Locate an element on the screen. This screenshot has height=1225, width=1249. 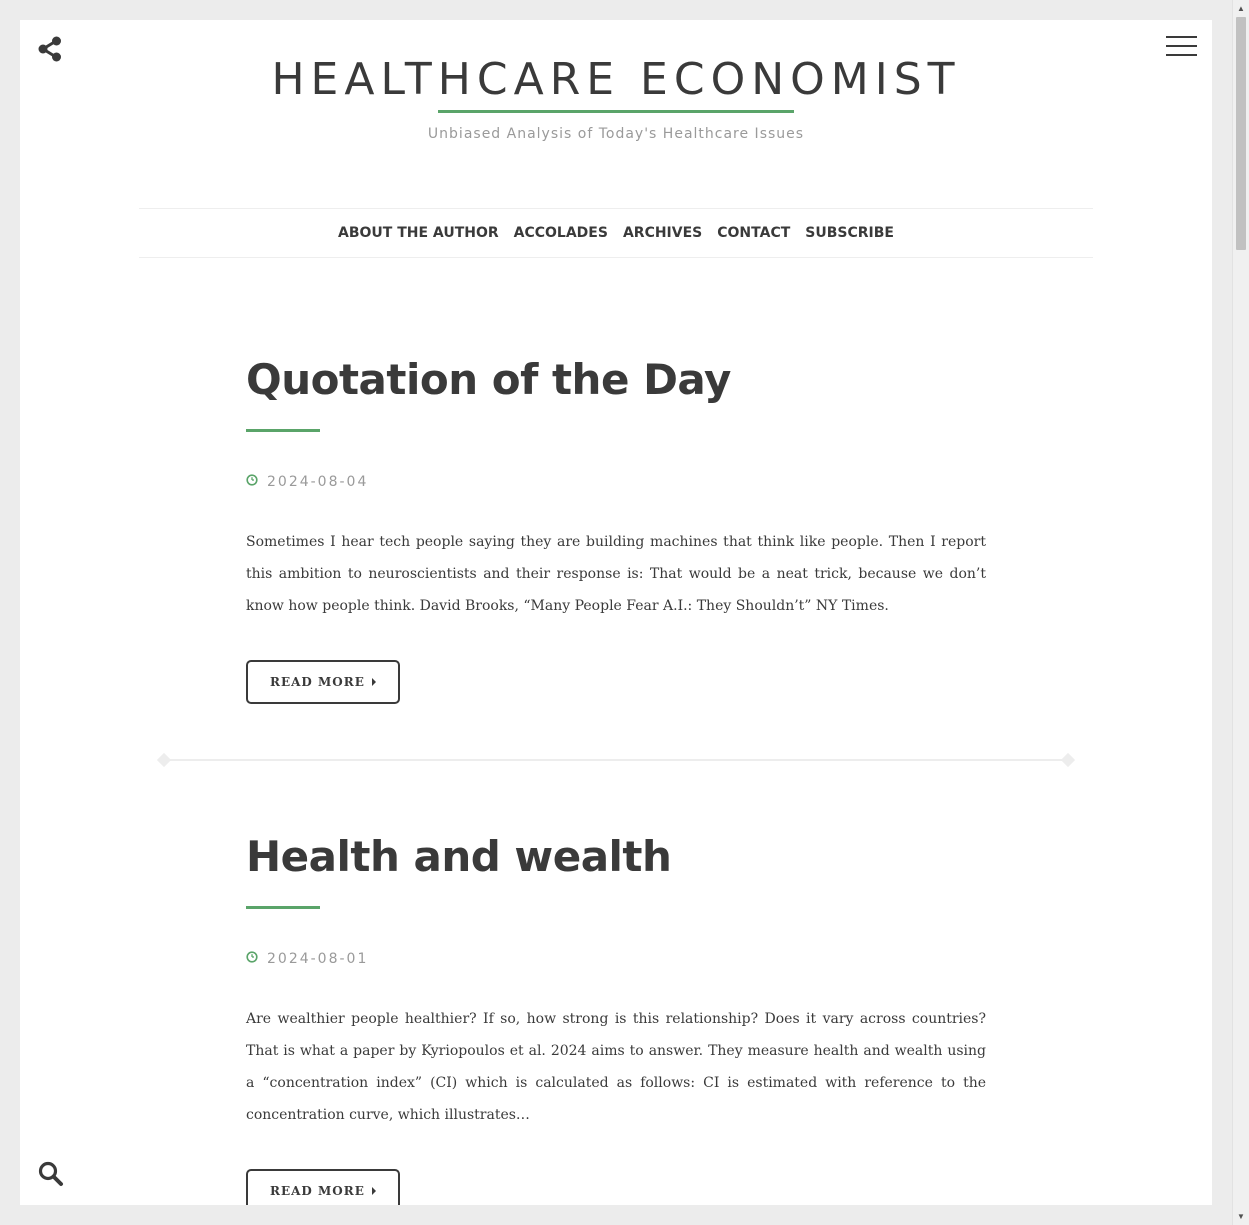
scroll-down-icon: ▼ is located at coordinates (1241, 1216).